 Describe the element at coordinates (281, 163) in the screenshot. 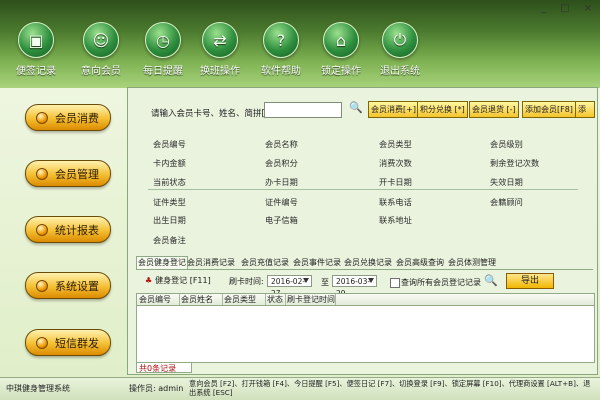

I see `field-label: 会员积分` at that location.